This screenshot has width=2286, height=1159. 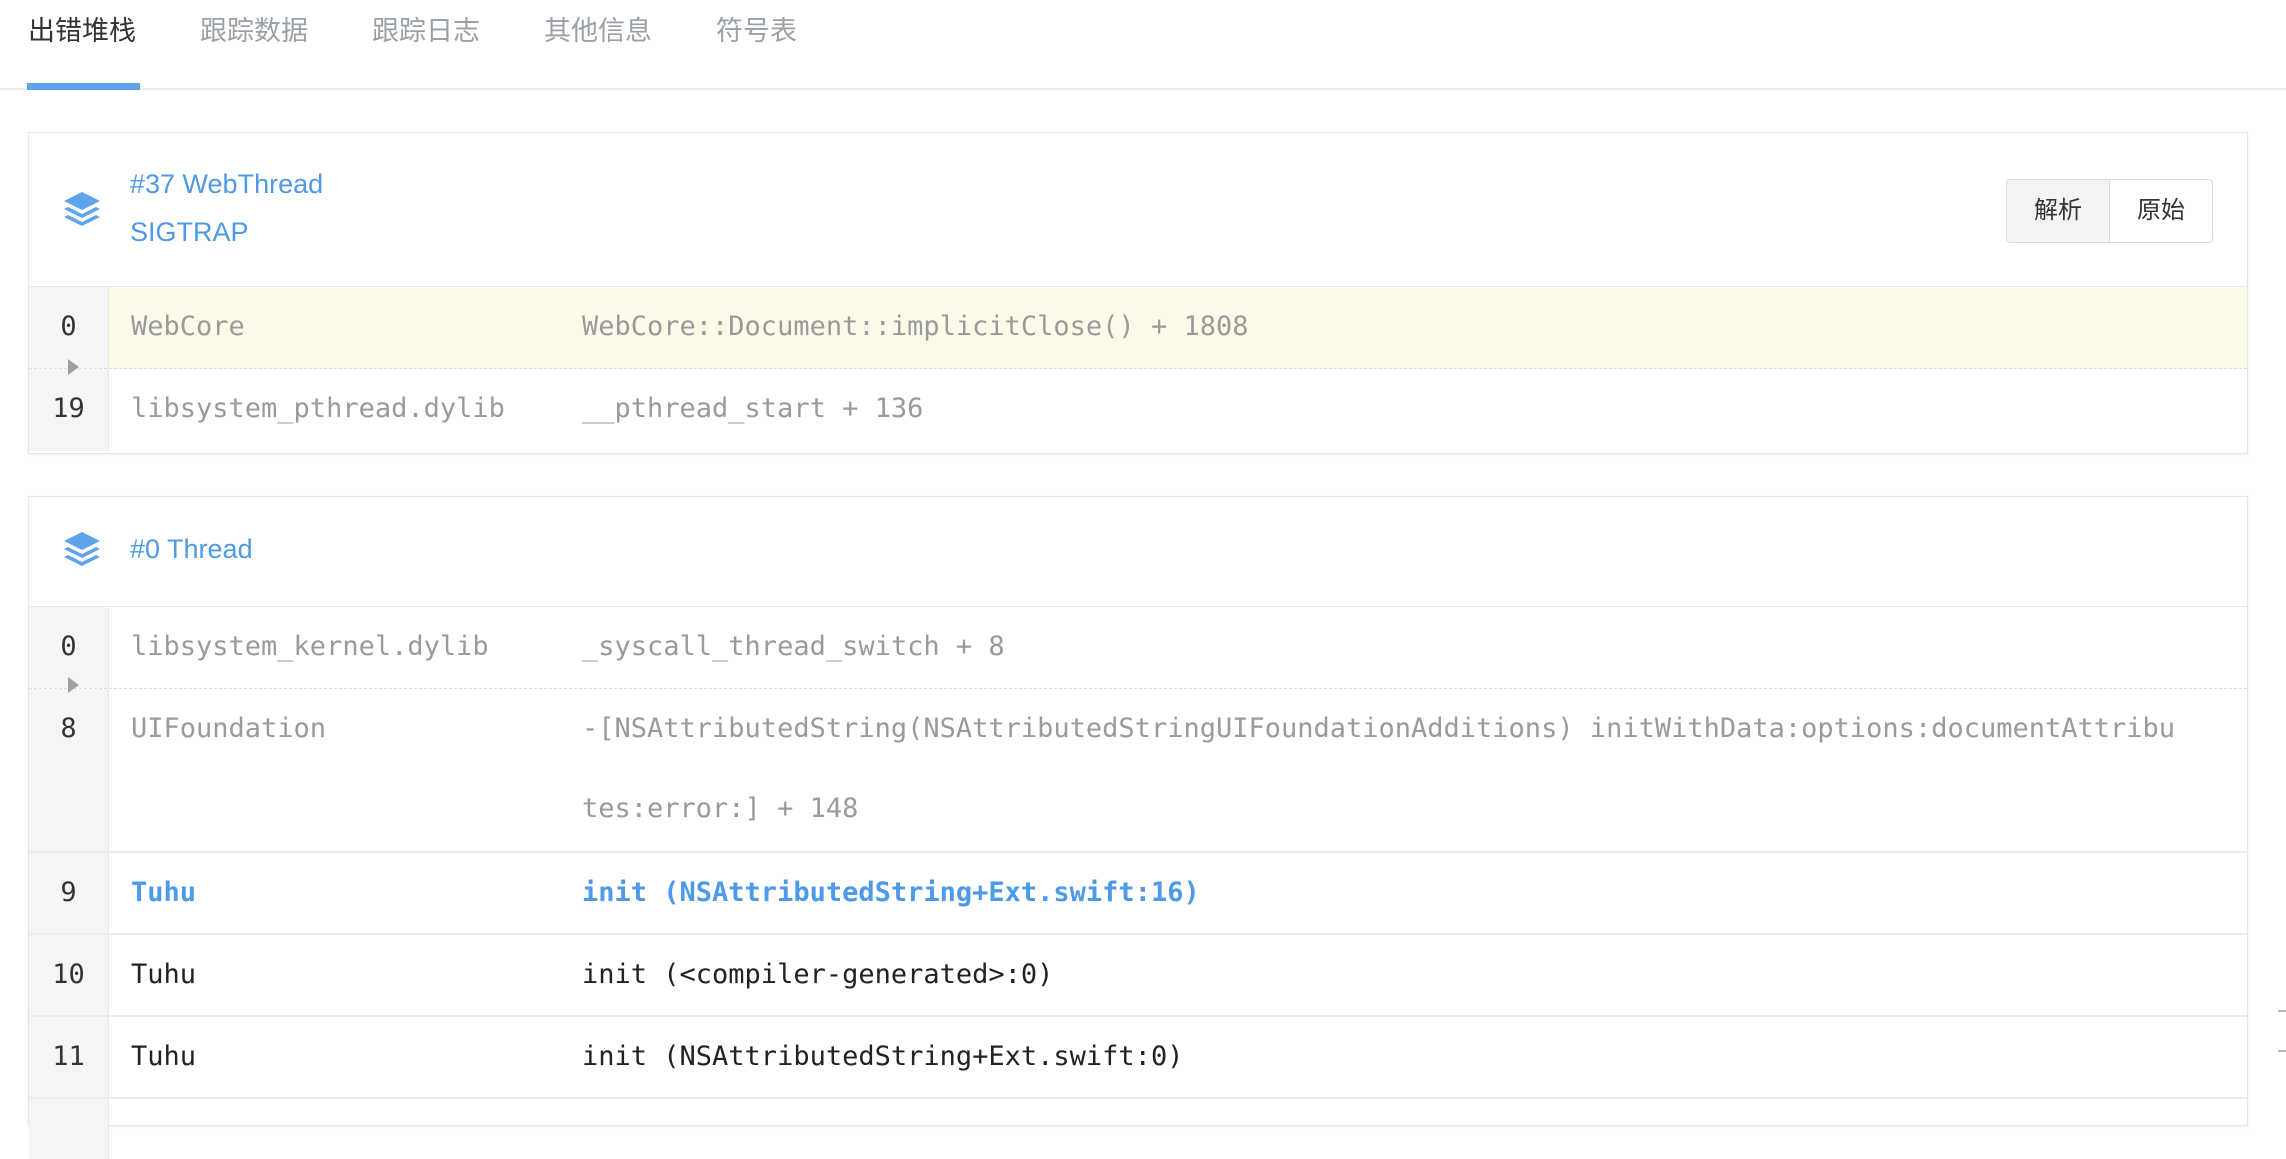 What do you see at coordinates (883, 1056) in the screenshot?
I see `frame-symbol: init (NSAttributedString+Ext.swift:0)` at bounding box center [883, 1056].